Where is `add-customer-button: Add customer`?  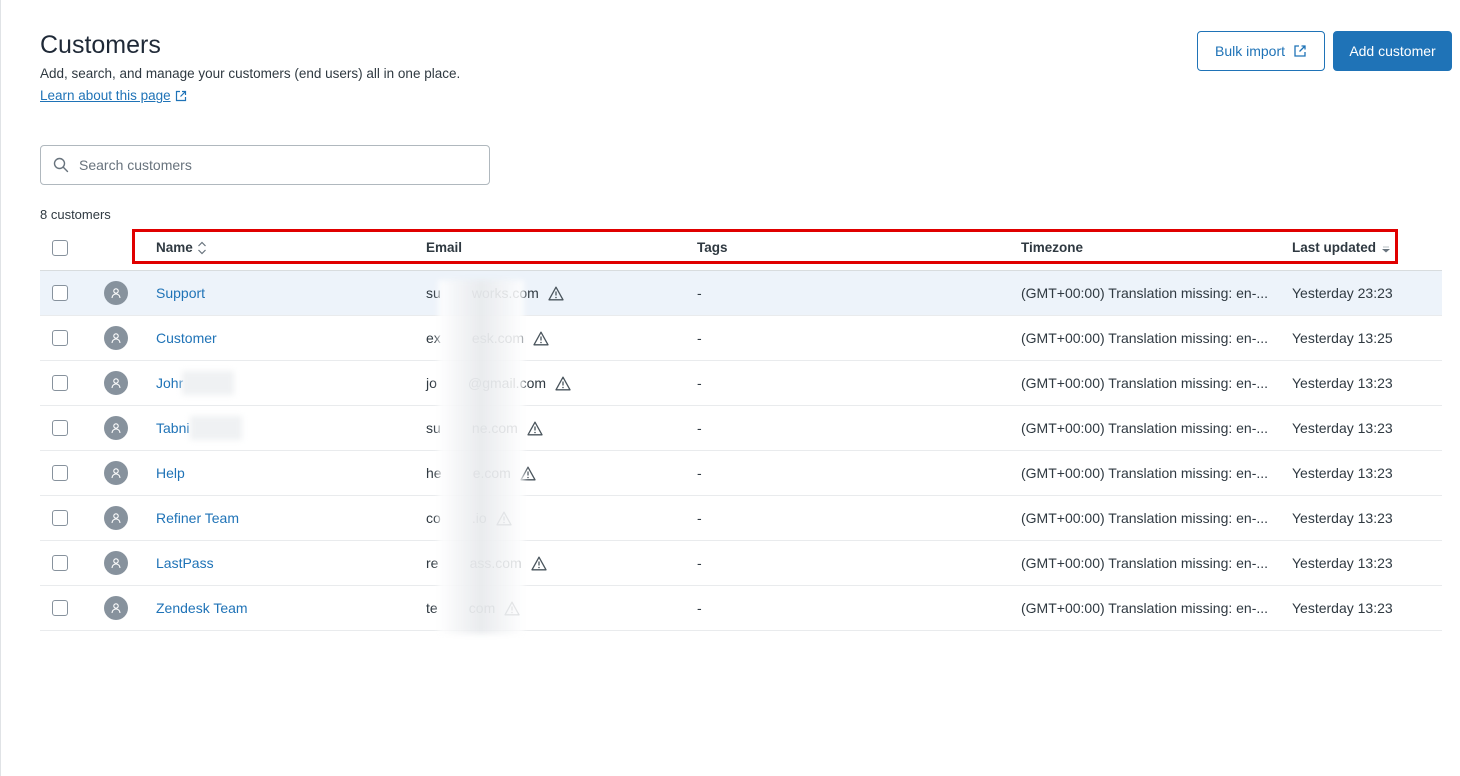 add-customer-button: Add customer is located at coordinates (1392, 51).